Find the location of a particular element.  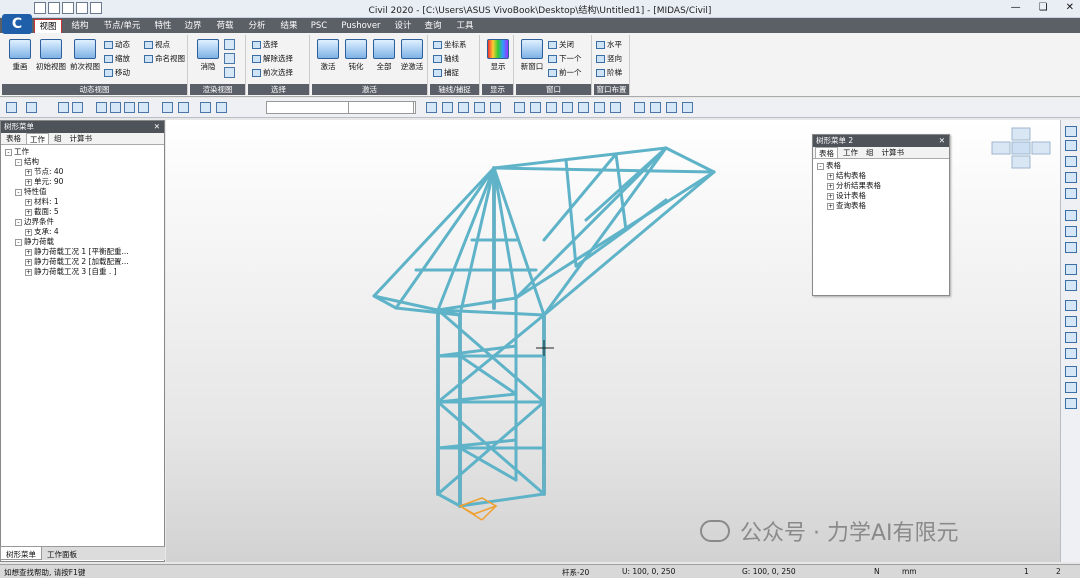

axis-button: 轴线 is located at coordinates (446, 58).